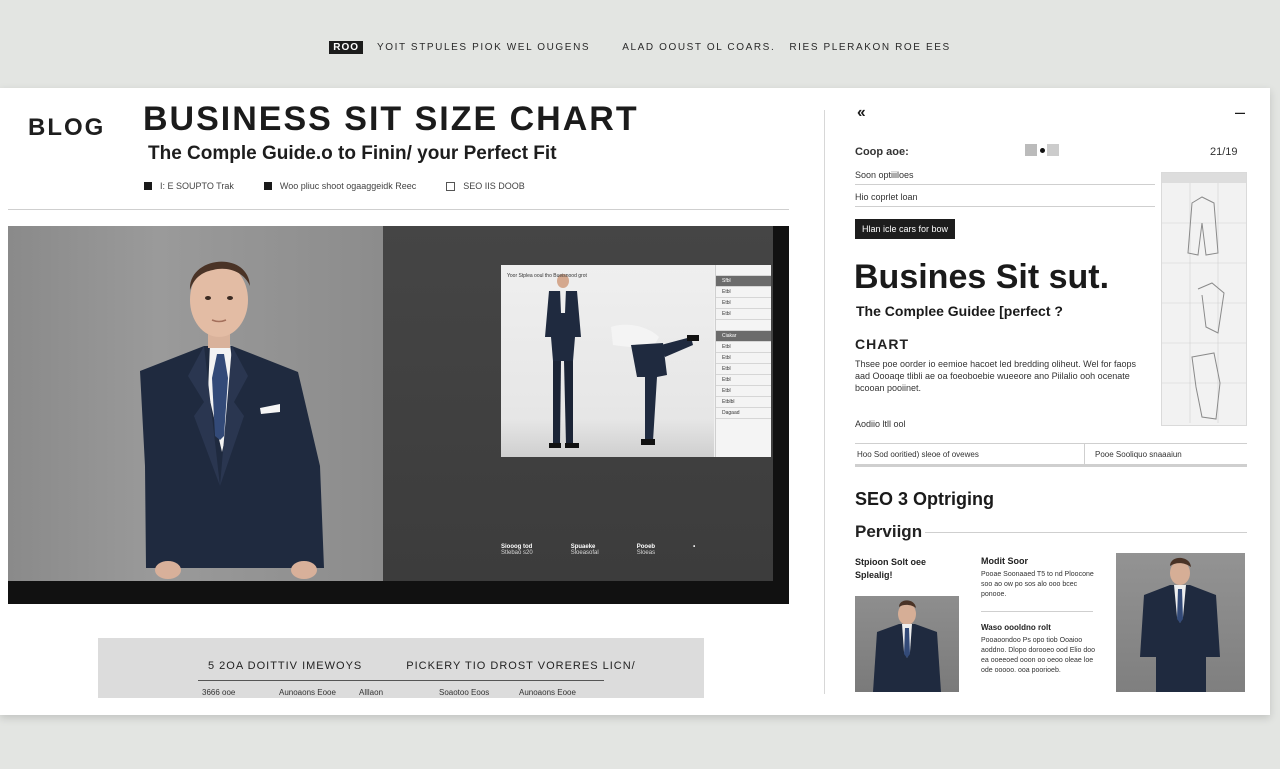 Image resolution: width=1280 pixels, height=769 pixels. Describe the element at coordinates (907, 644) in the screenshot. I see `suit-thumbnail-photo` at that location.